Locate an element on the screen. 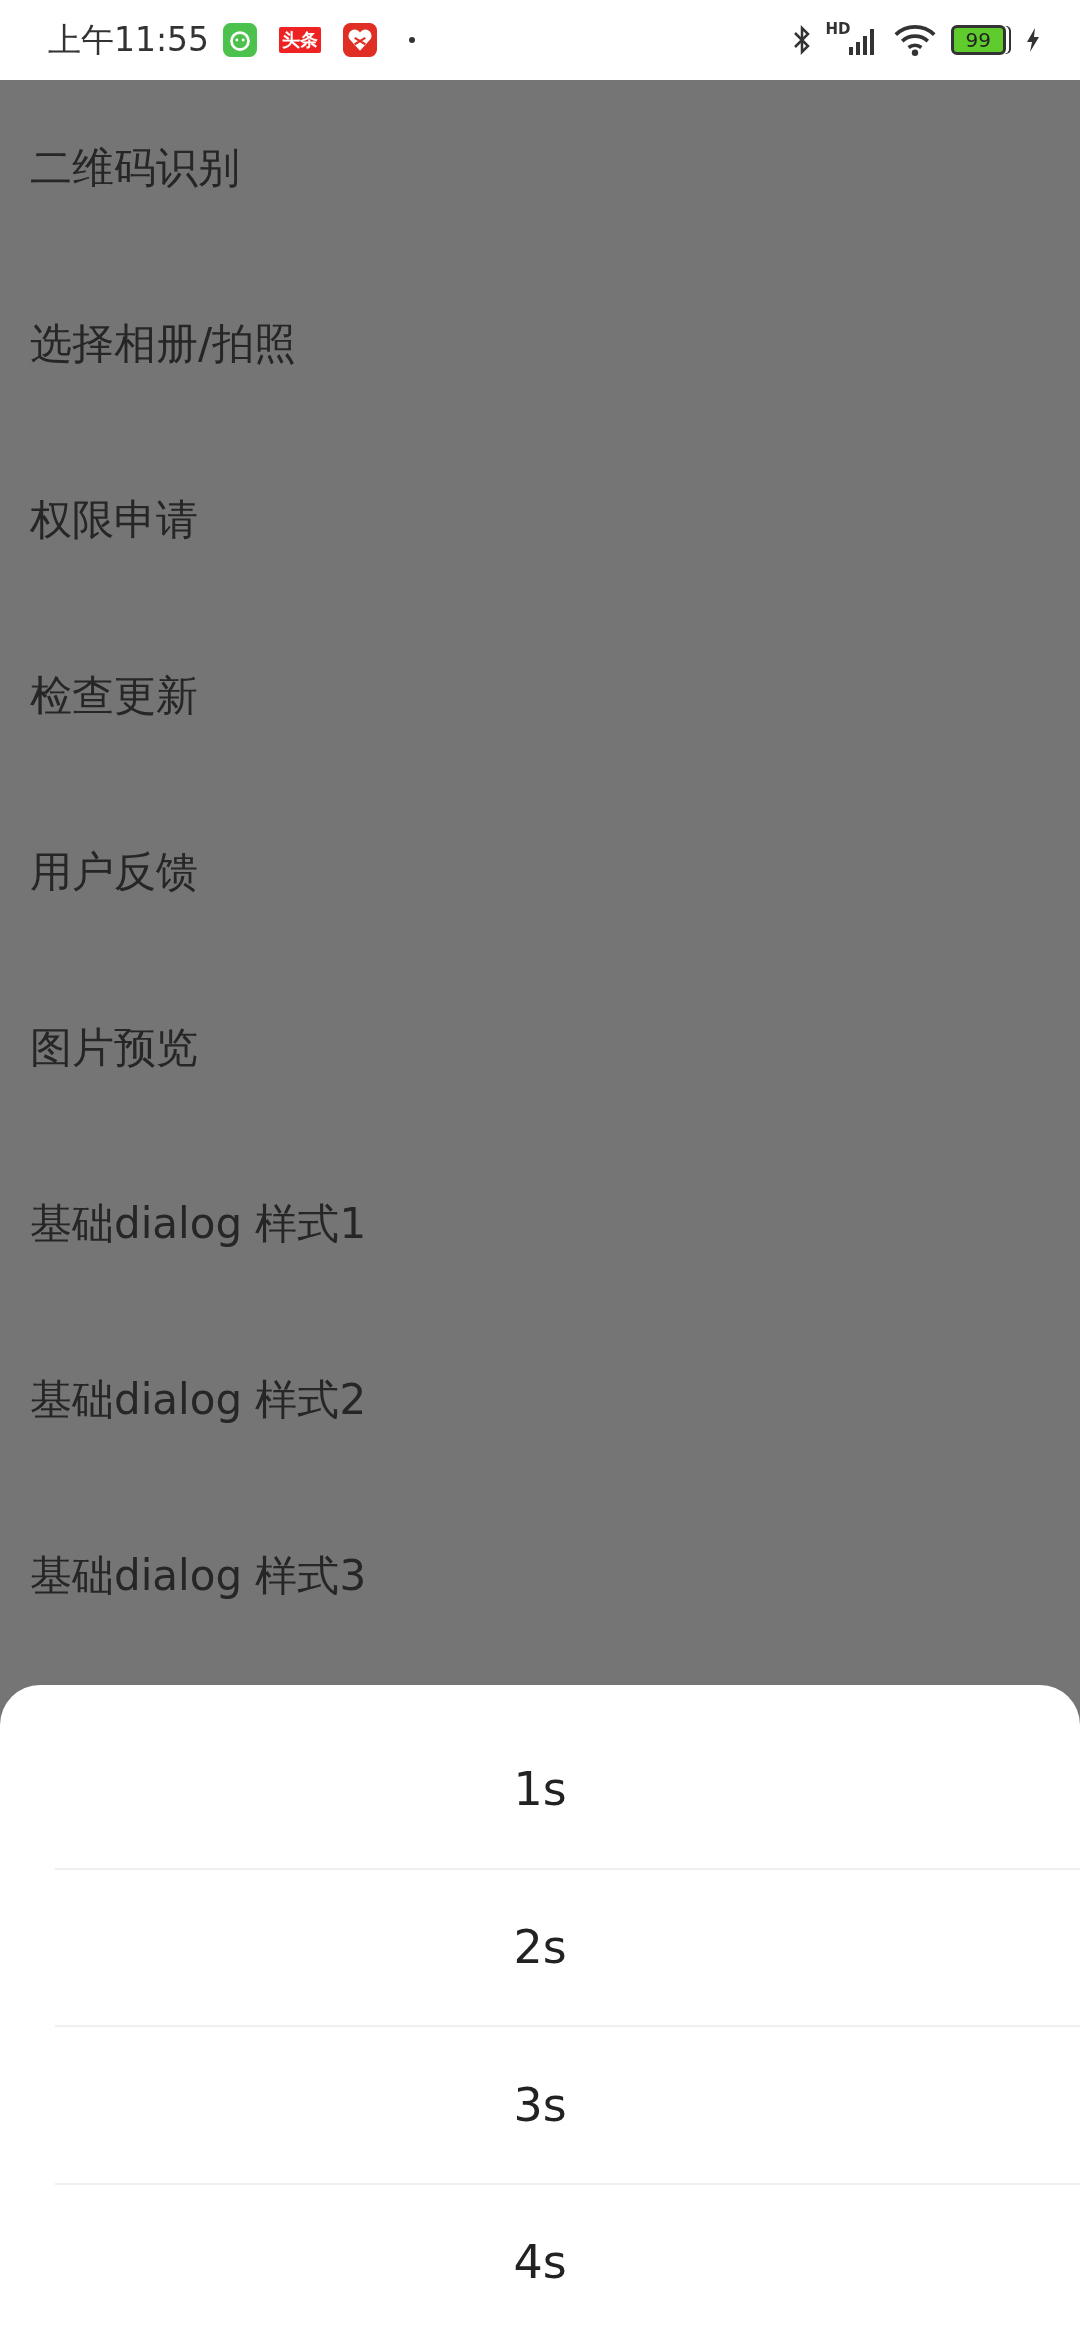  notification-dot-icon is located at coordinates (412, 40).